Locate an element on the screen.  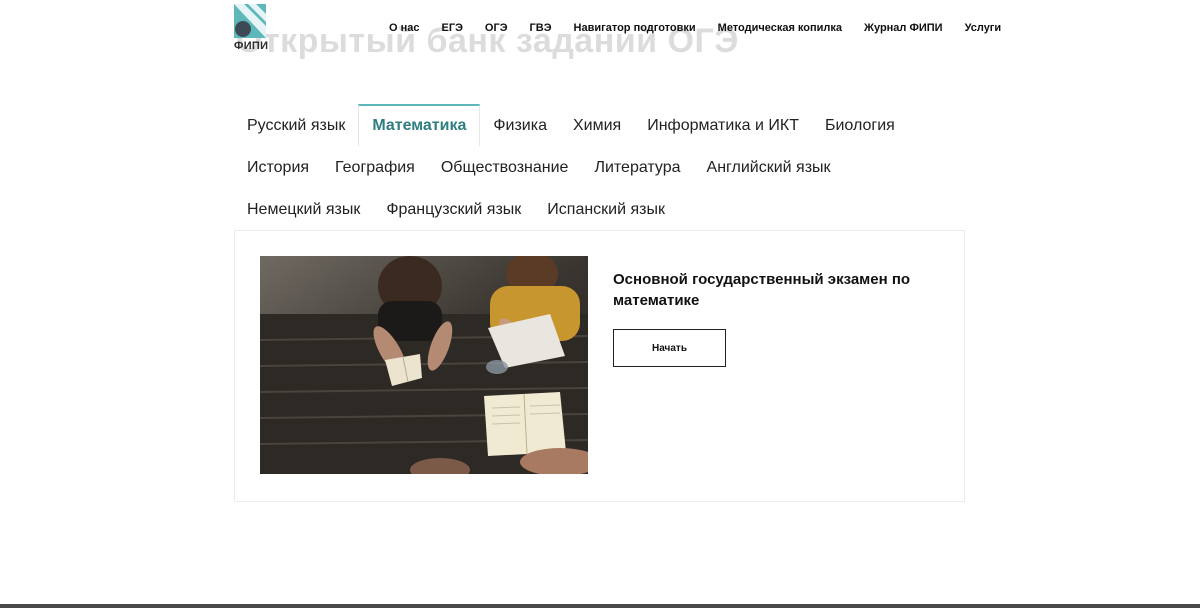
nav-journal: Журнал ФИПИ is located at coordinates (903, 28).